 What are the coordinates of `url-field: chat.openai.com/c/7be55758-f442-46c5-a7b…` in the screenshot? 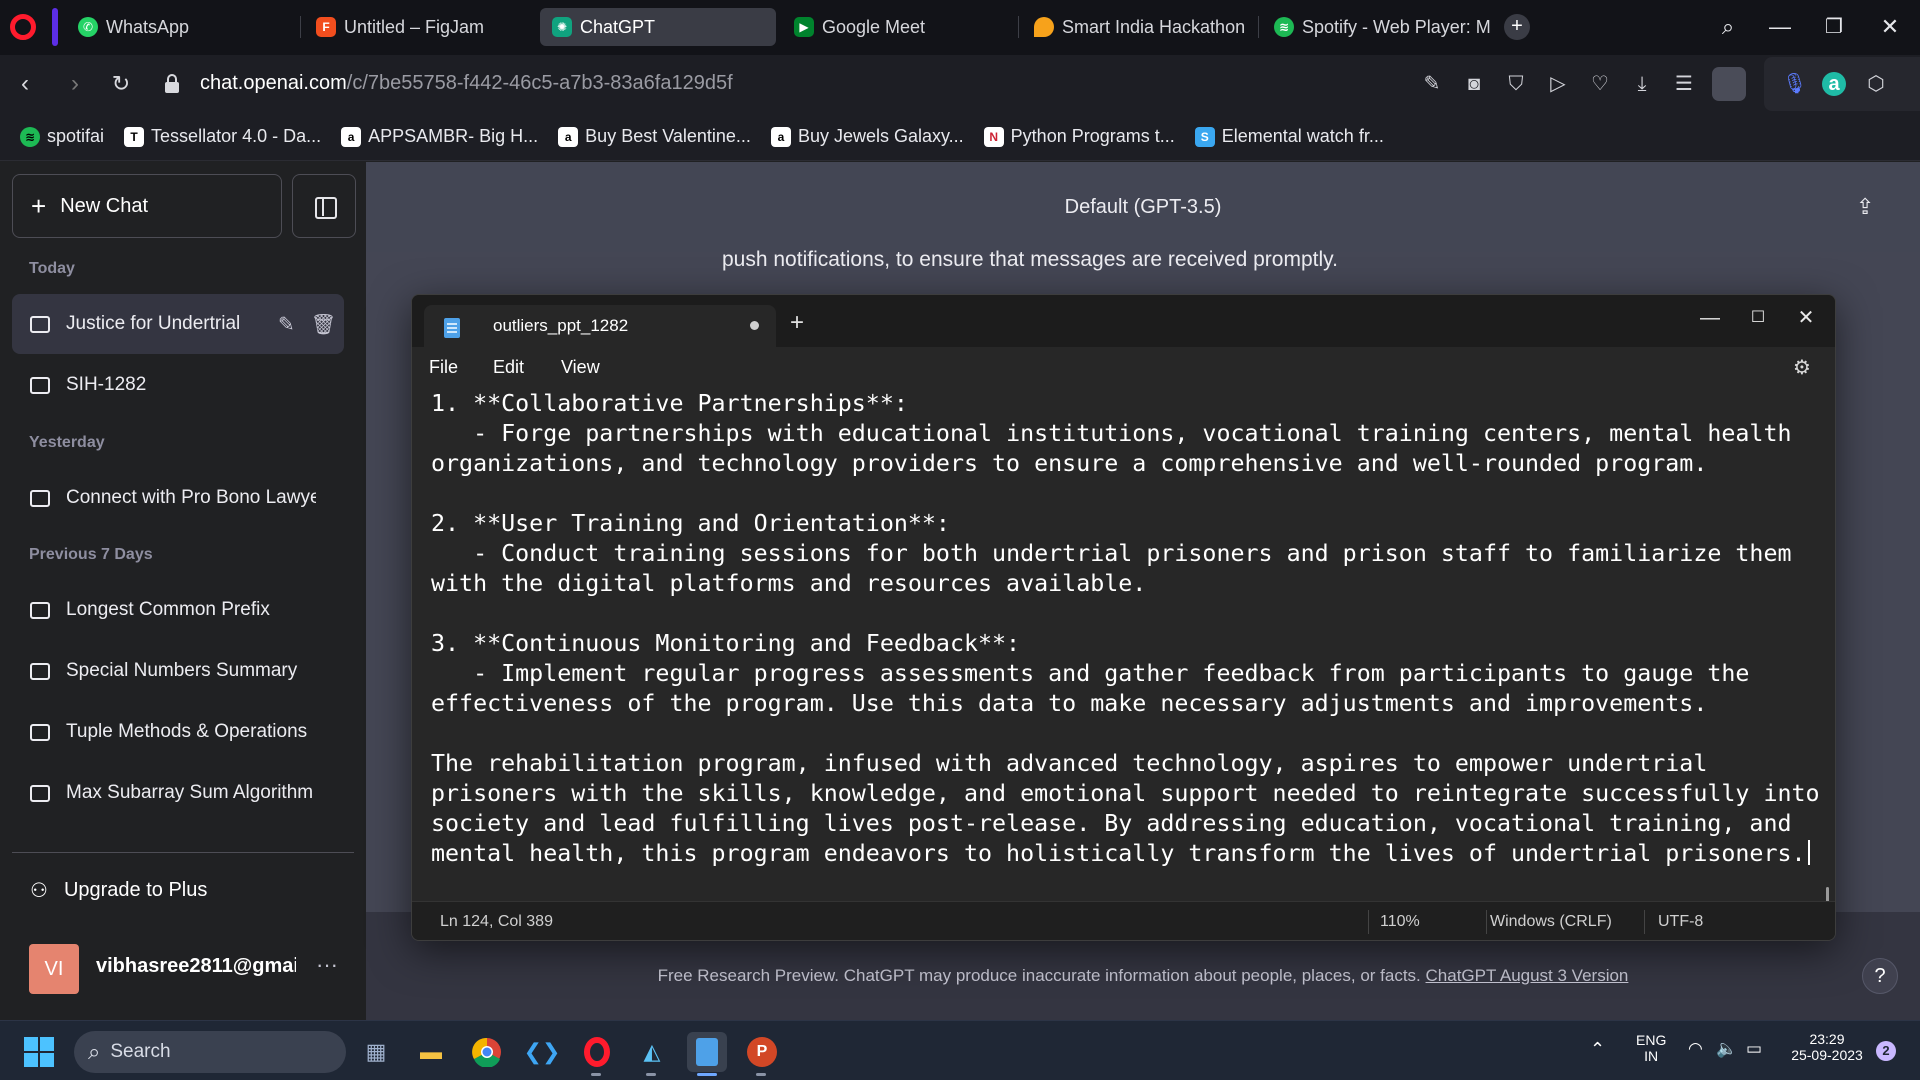 It's located at (466, 83).